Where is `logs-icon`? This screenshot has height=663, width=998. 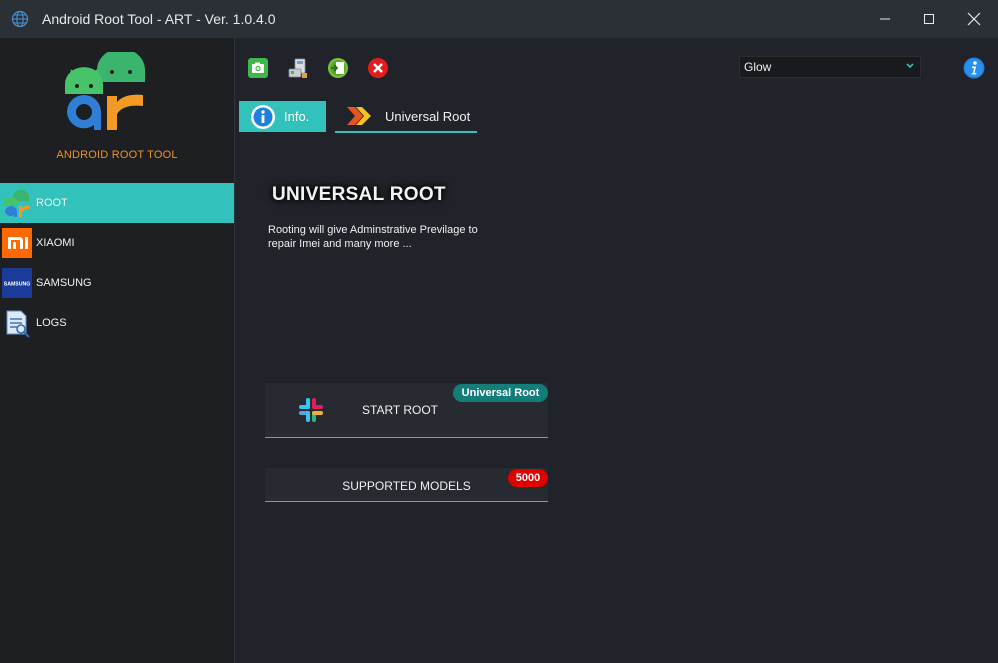 logs-icon is located at coordinates (17, 323).